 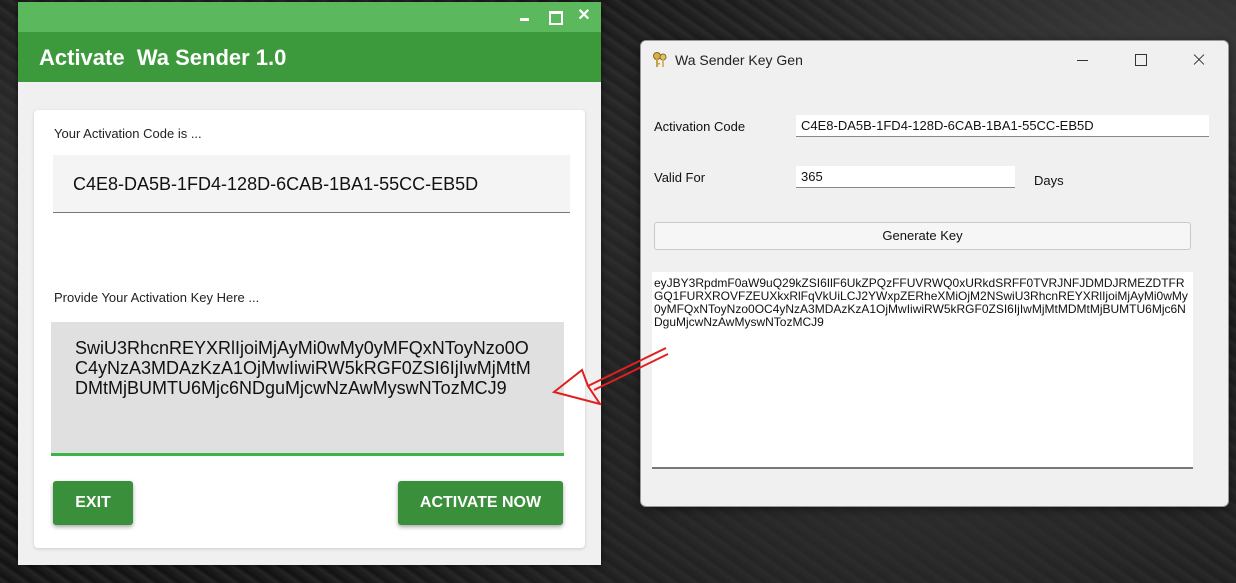 I want to click on keys-icon, so click(x=660, y=59).